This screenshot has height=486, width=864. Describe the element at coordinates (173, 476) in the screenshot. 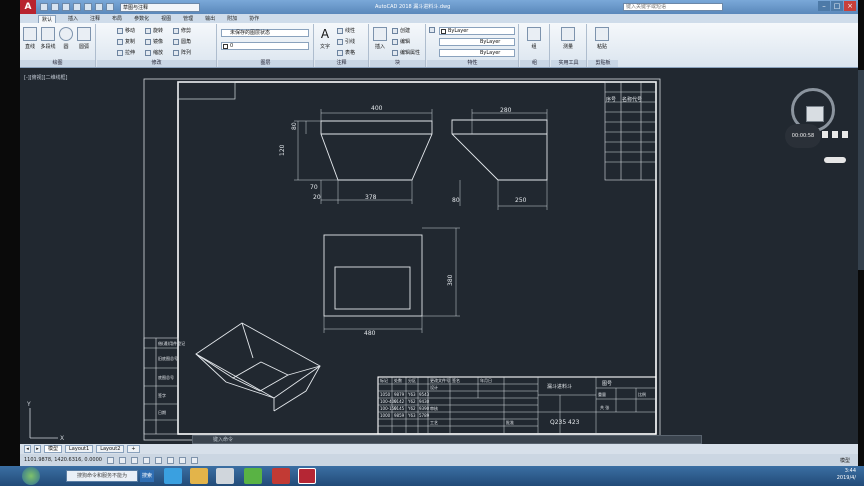

I see `ie-icon` at that location.